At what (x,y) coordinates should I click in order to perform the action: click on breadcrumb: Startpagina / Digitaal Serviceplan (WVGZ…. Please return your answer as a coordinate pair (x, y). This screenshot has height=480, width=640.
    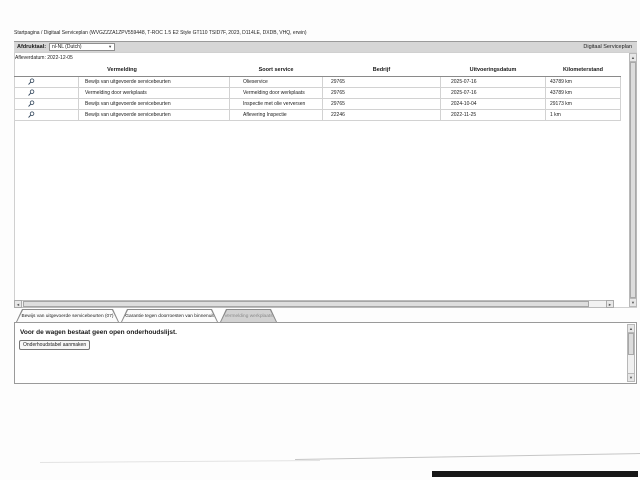
    Looking at the image, I should click on (160, 33).